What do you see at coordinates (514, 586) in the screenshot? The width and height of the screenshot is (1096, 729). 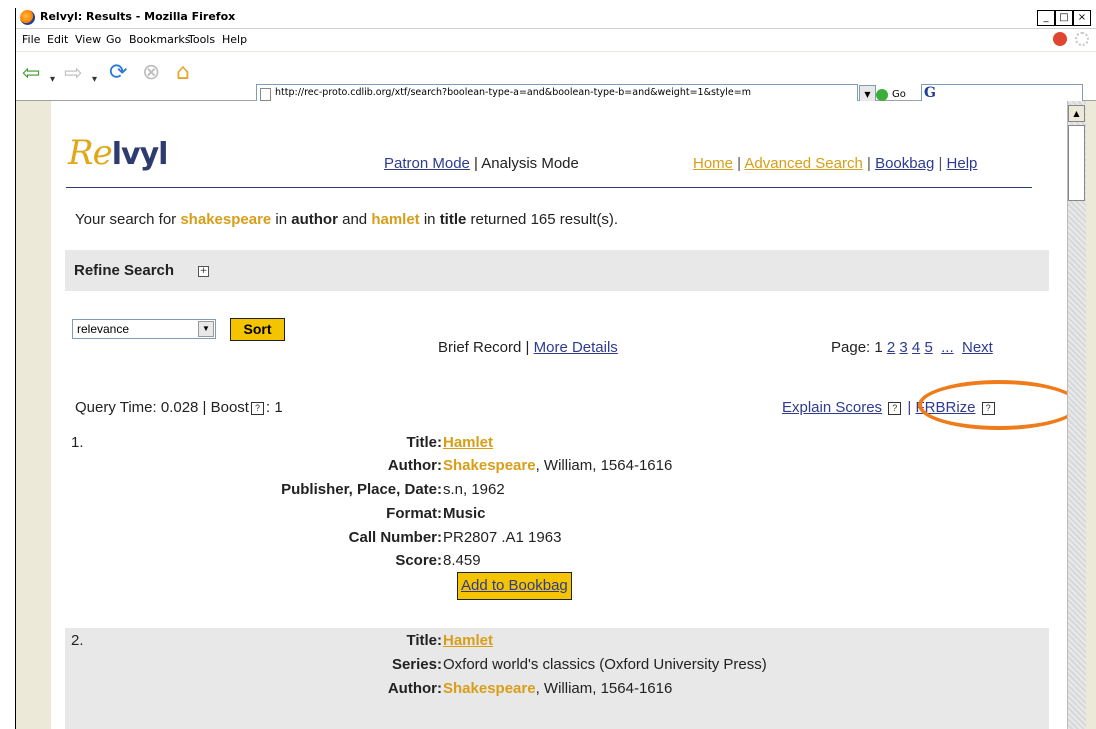 I see `add-to-bookbag-button: Add to Bookbag` at bounding box center [514, 586].